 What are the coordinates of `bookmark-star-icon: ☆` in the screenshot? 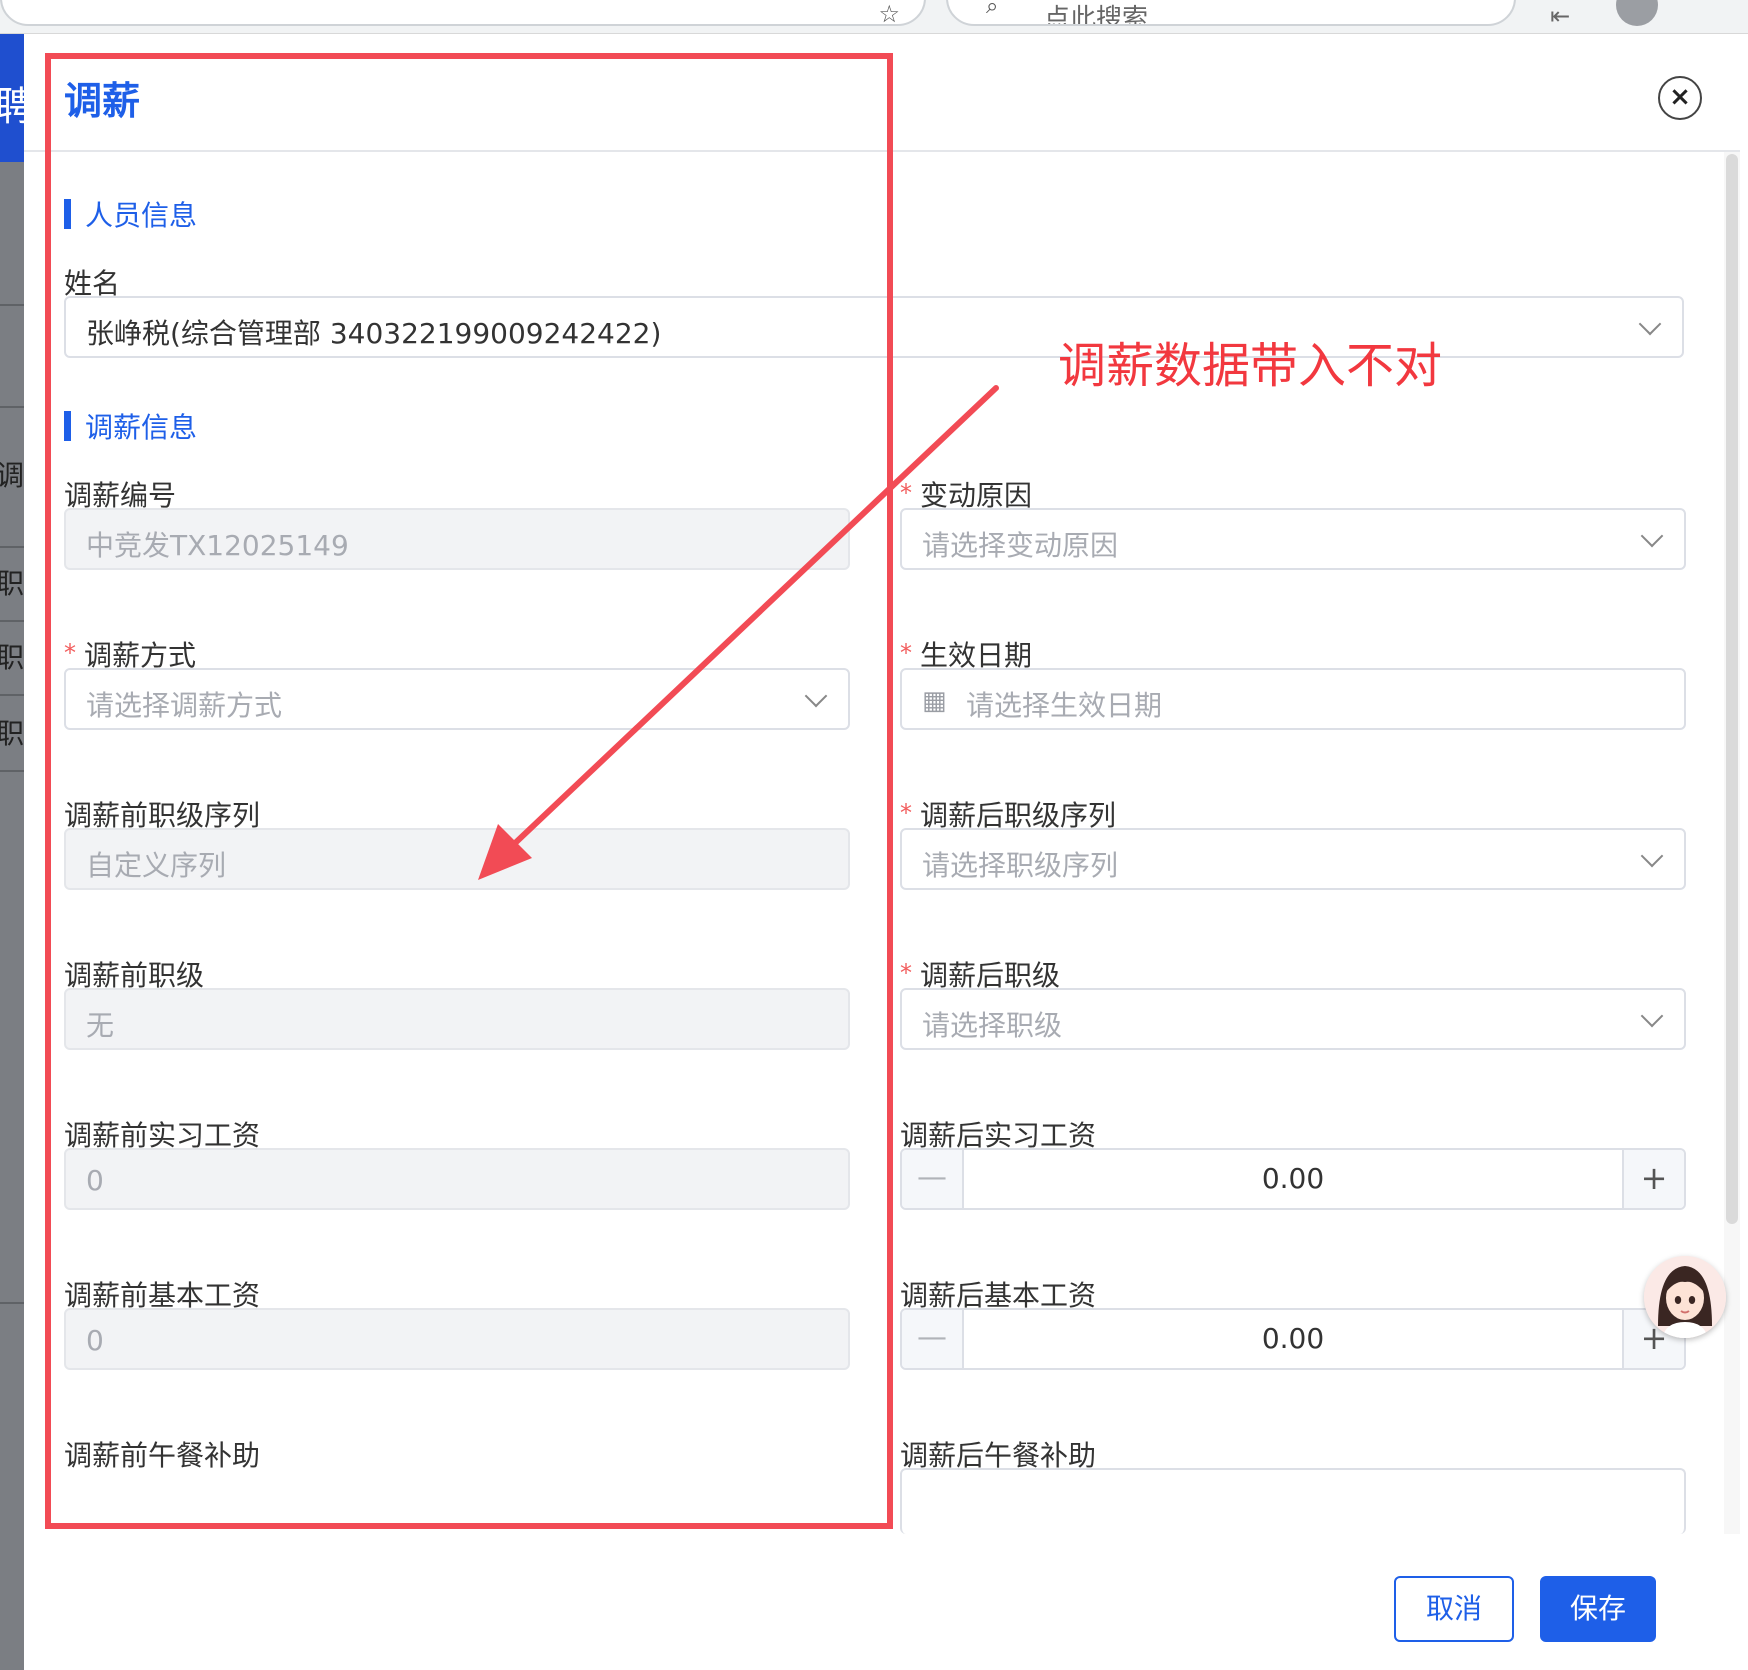 It's located at (889, 14).